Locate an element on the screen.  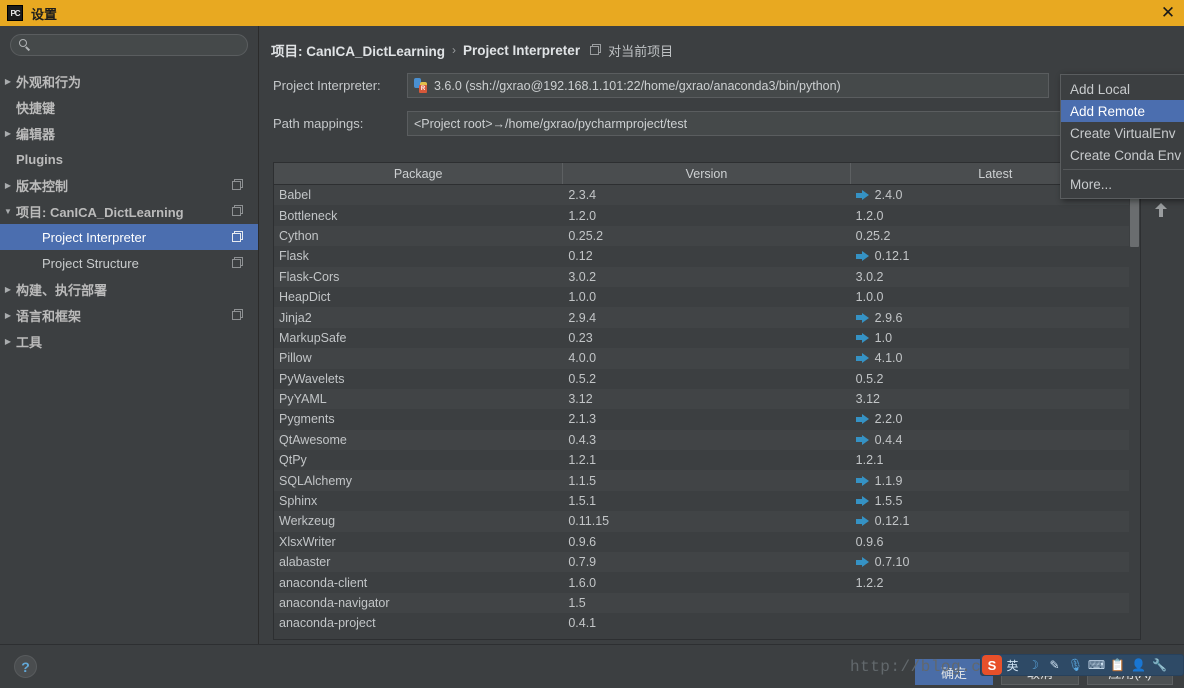
sidebar-item-label: 项目: CanICA_DictLearning is located at coordinates (100, 212).